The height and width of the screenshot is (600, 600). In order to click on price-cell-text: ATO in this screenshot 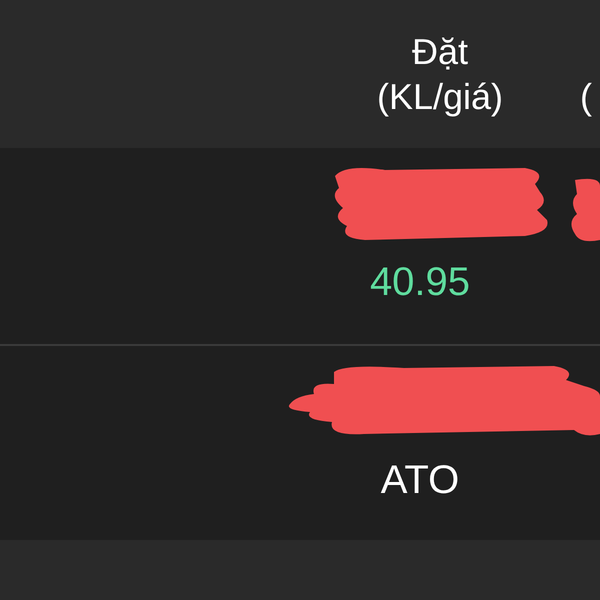, I will do `click(420, 480)`.